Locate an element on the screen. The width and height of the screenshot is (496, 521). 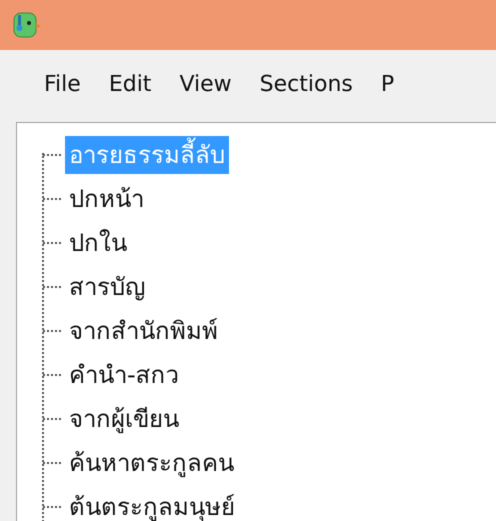
menu-item: Sections is located at coordinates (306, 84).